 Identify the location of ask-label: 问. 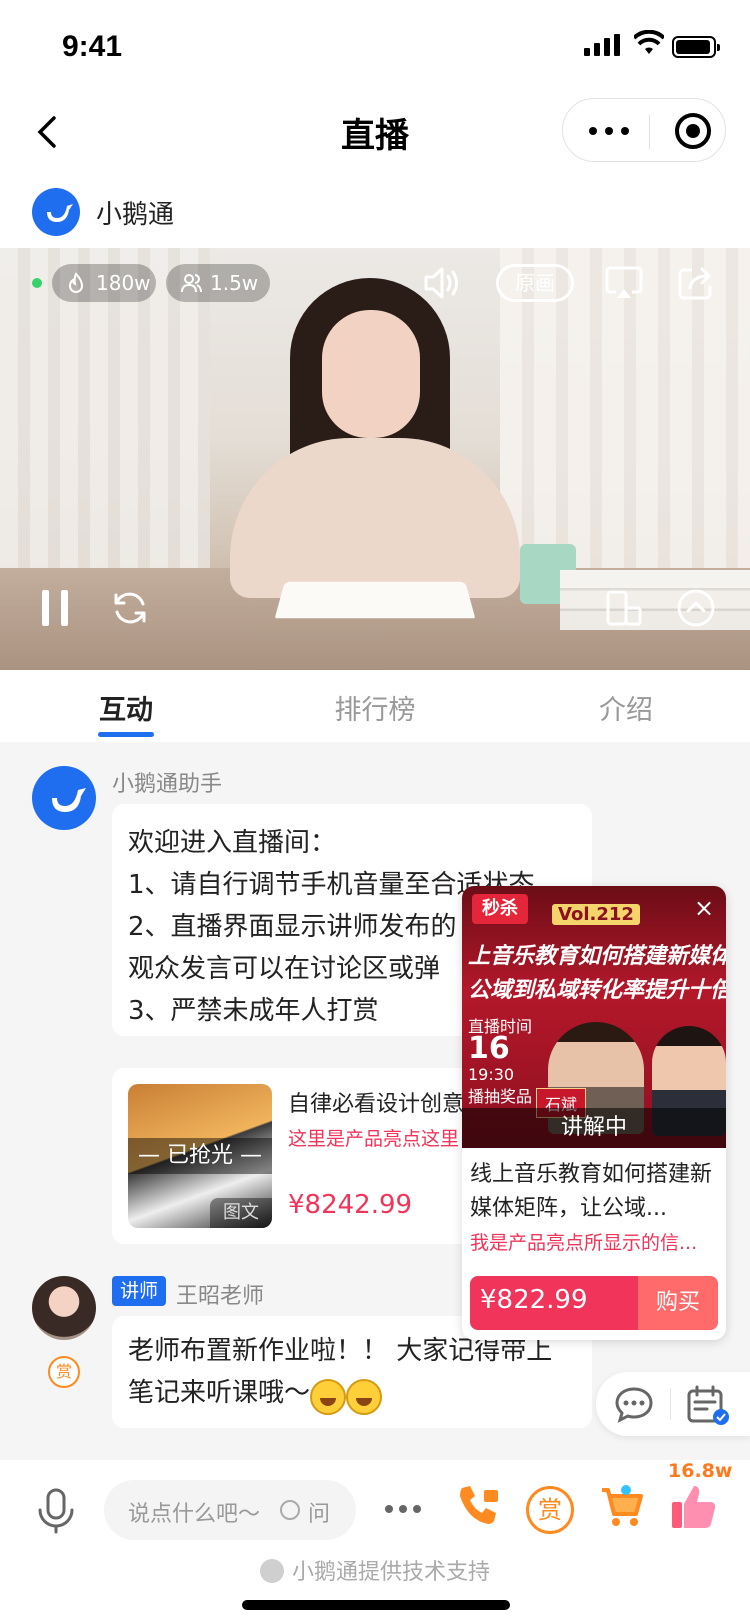
(319, 1514).